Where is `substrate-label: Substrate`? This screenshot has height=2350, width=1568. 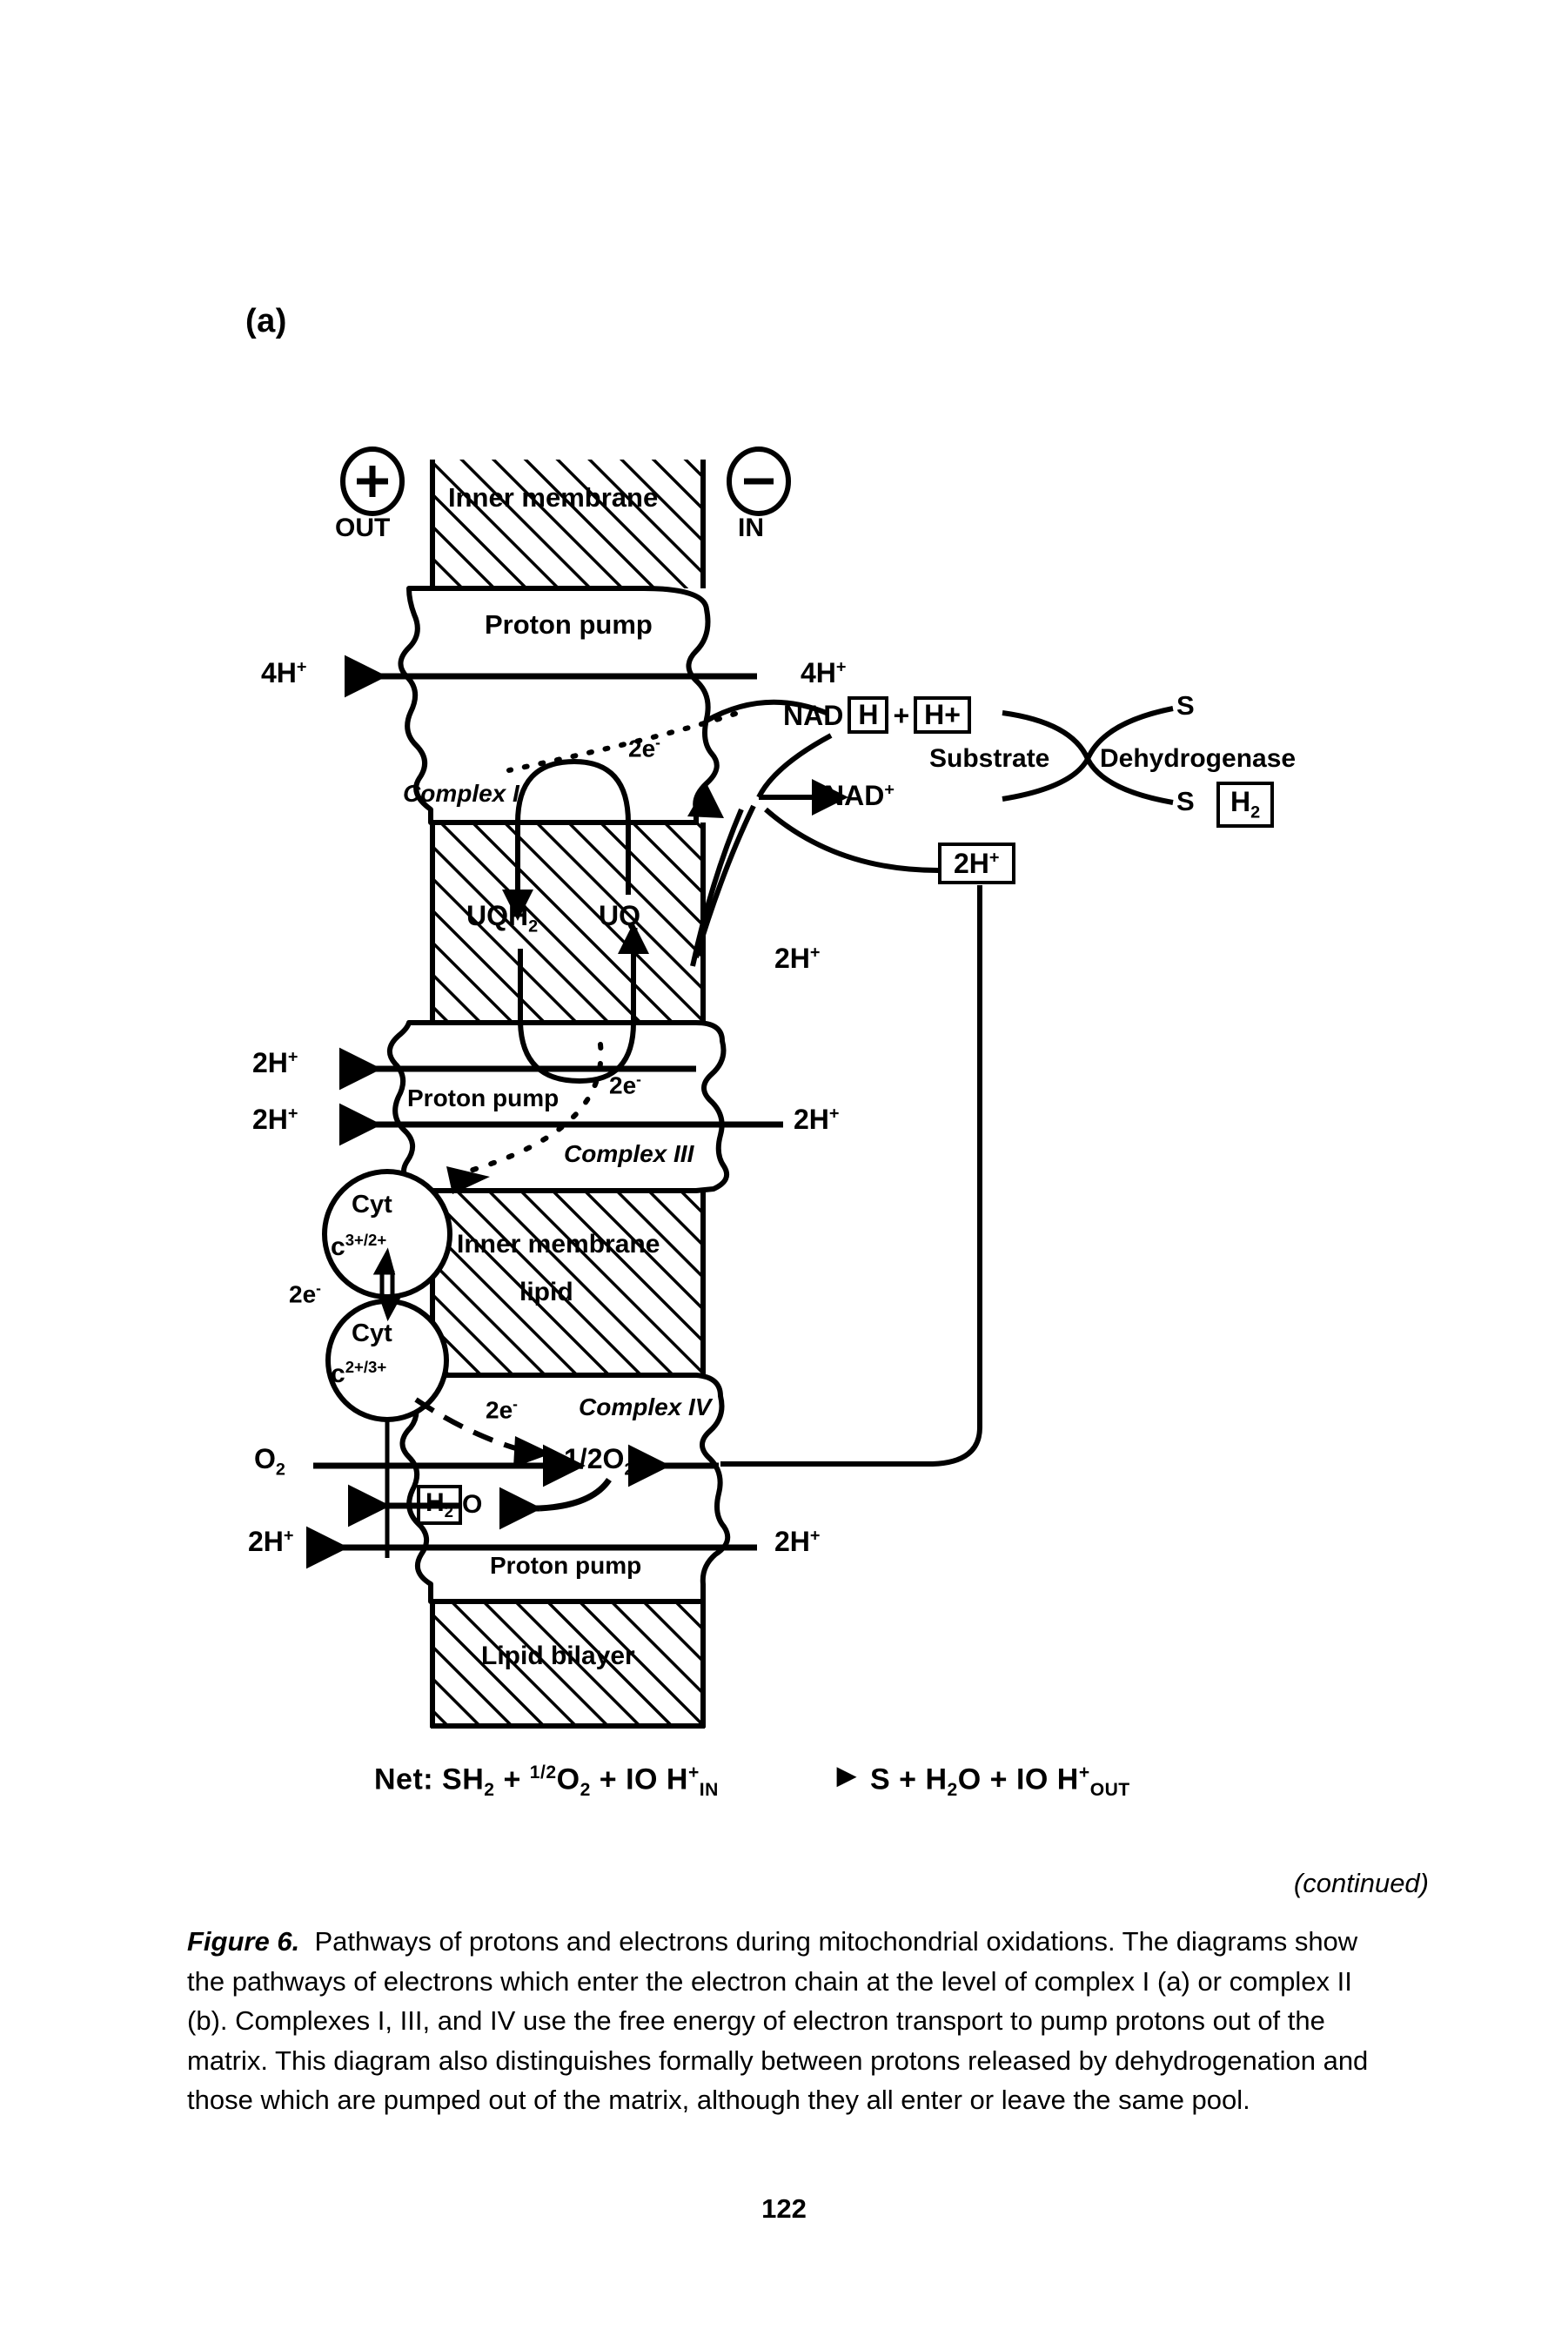
substrate-label: Substrate is located at coordinates (990, 759).